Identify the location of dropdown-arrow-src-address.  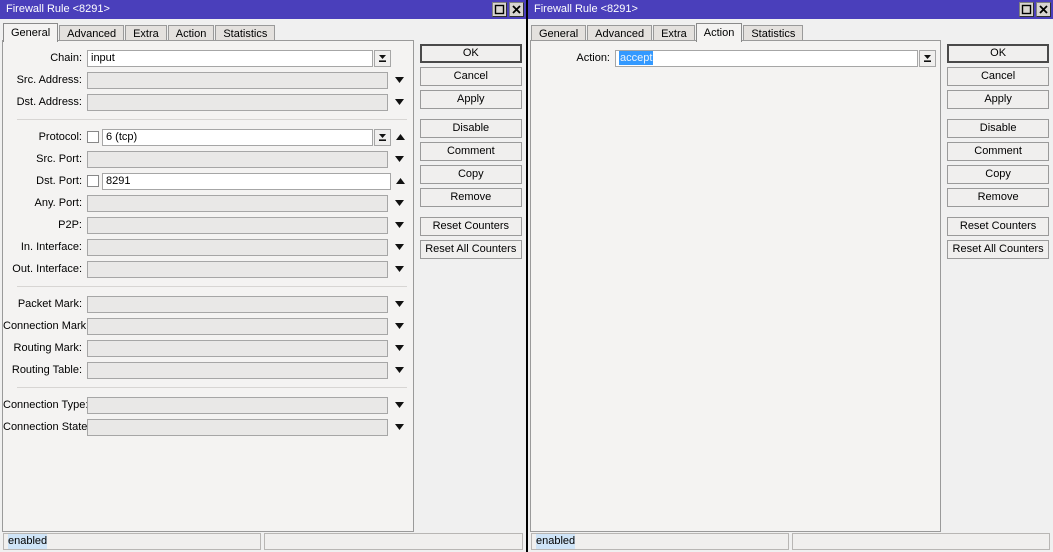
(399, 80).